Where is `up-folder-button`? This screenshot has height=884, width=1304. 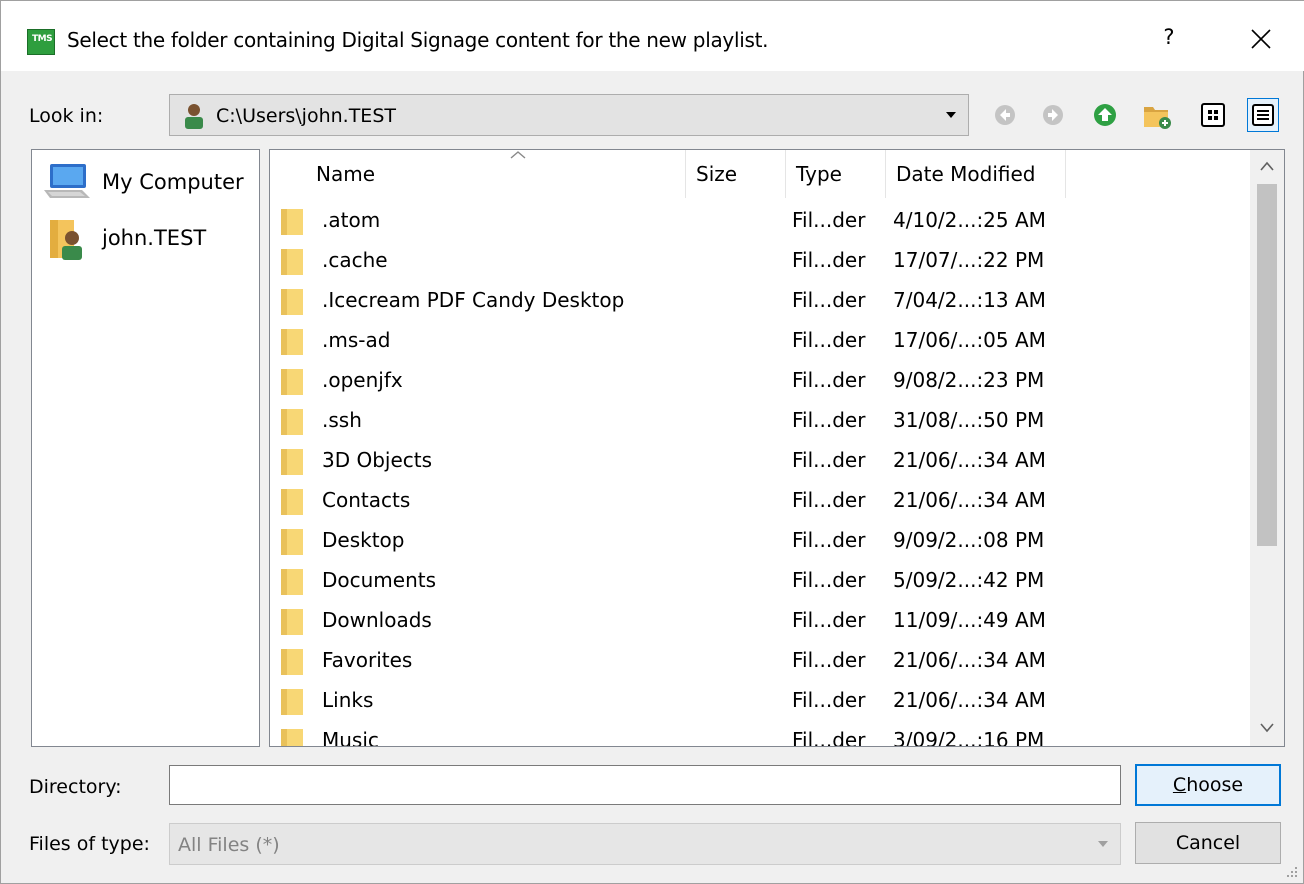
up-folder-button is located at coordinates (1105, 115).